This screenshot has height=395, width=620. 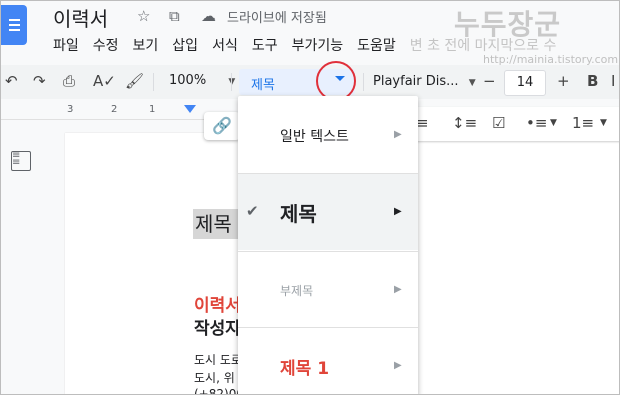 I want to click on font-family-select: Playfair Dis... ▼, so click(x=424, y=81).